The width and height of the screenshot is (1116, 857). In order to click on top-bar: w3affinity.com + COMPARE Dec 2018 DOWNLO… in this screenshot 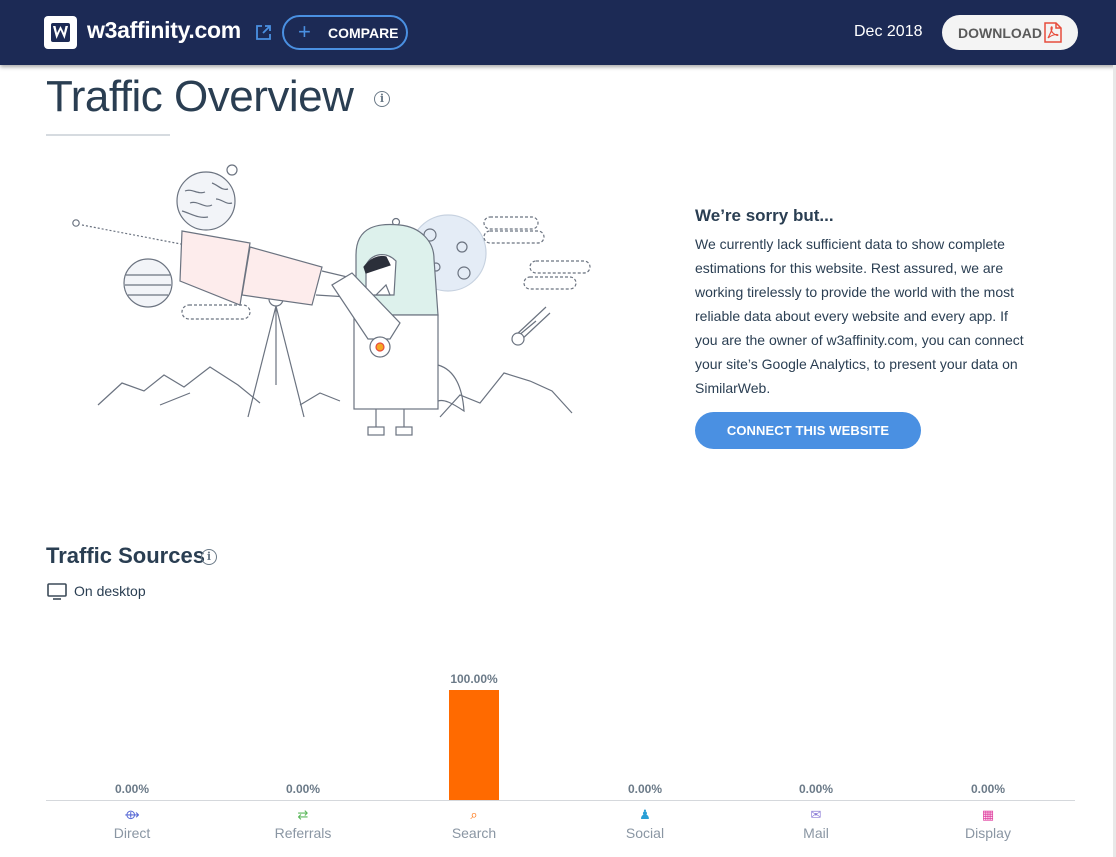, I will do `click(558, 32)`.